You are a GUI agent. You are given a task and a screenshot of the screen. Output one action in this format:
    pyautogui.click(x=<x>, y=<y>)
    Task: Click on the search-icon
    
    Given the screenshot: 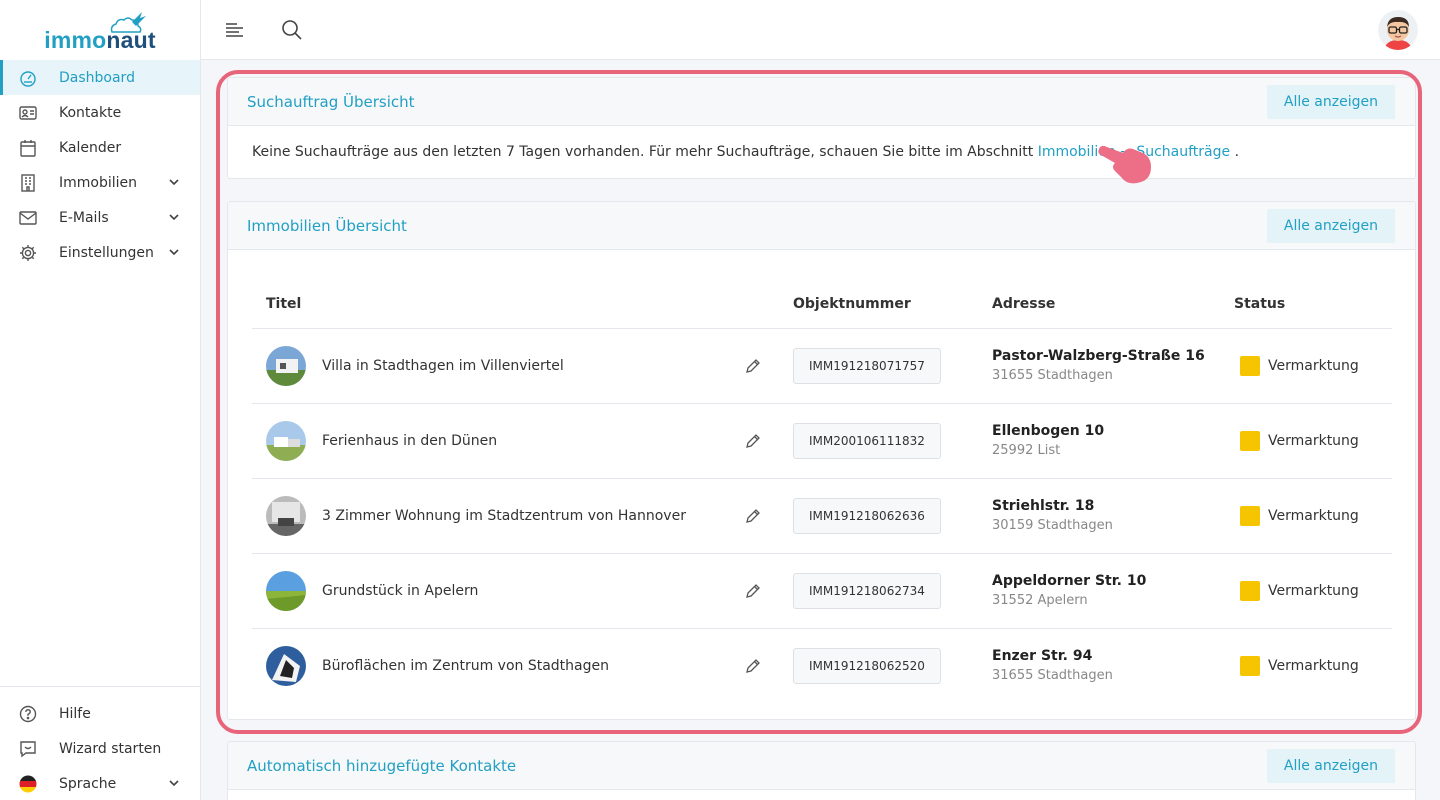 What is the action you would take?
    pyautogui.click(x=292, y=30)
    